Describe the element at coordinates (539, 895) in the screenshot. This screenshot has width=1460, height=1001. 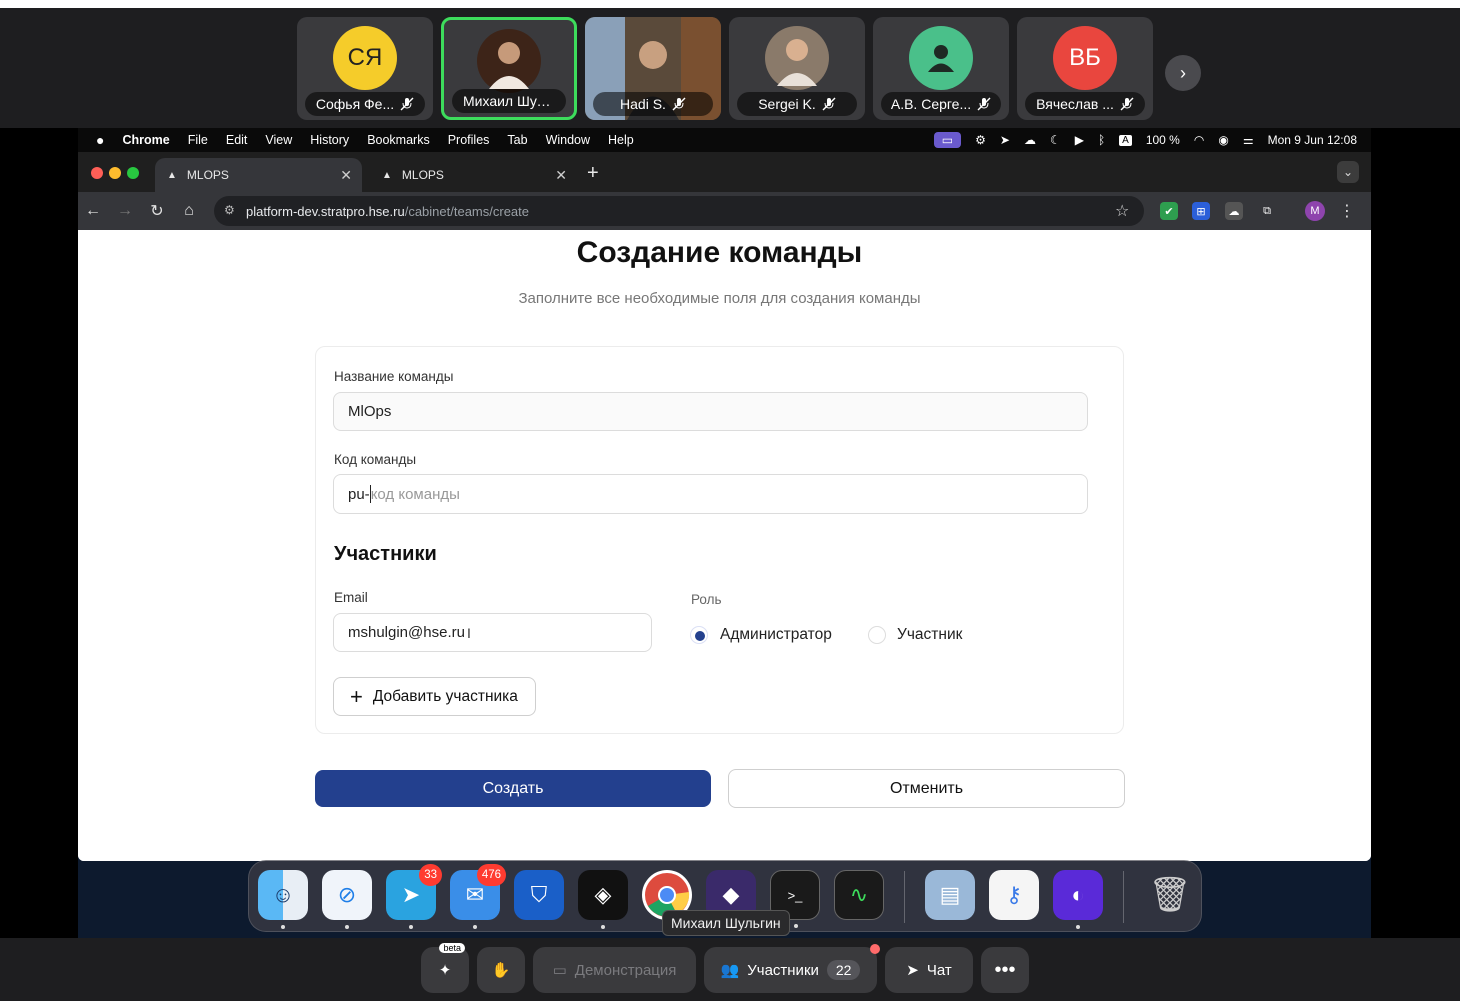
I see `bitwarden-icon: ⛉` at that location.